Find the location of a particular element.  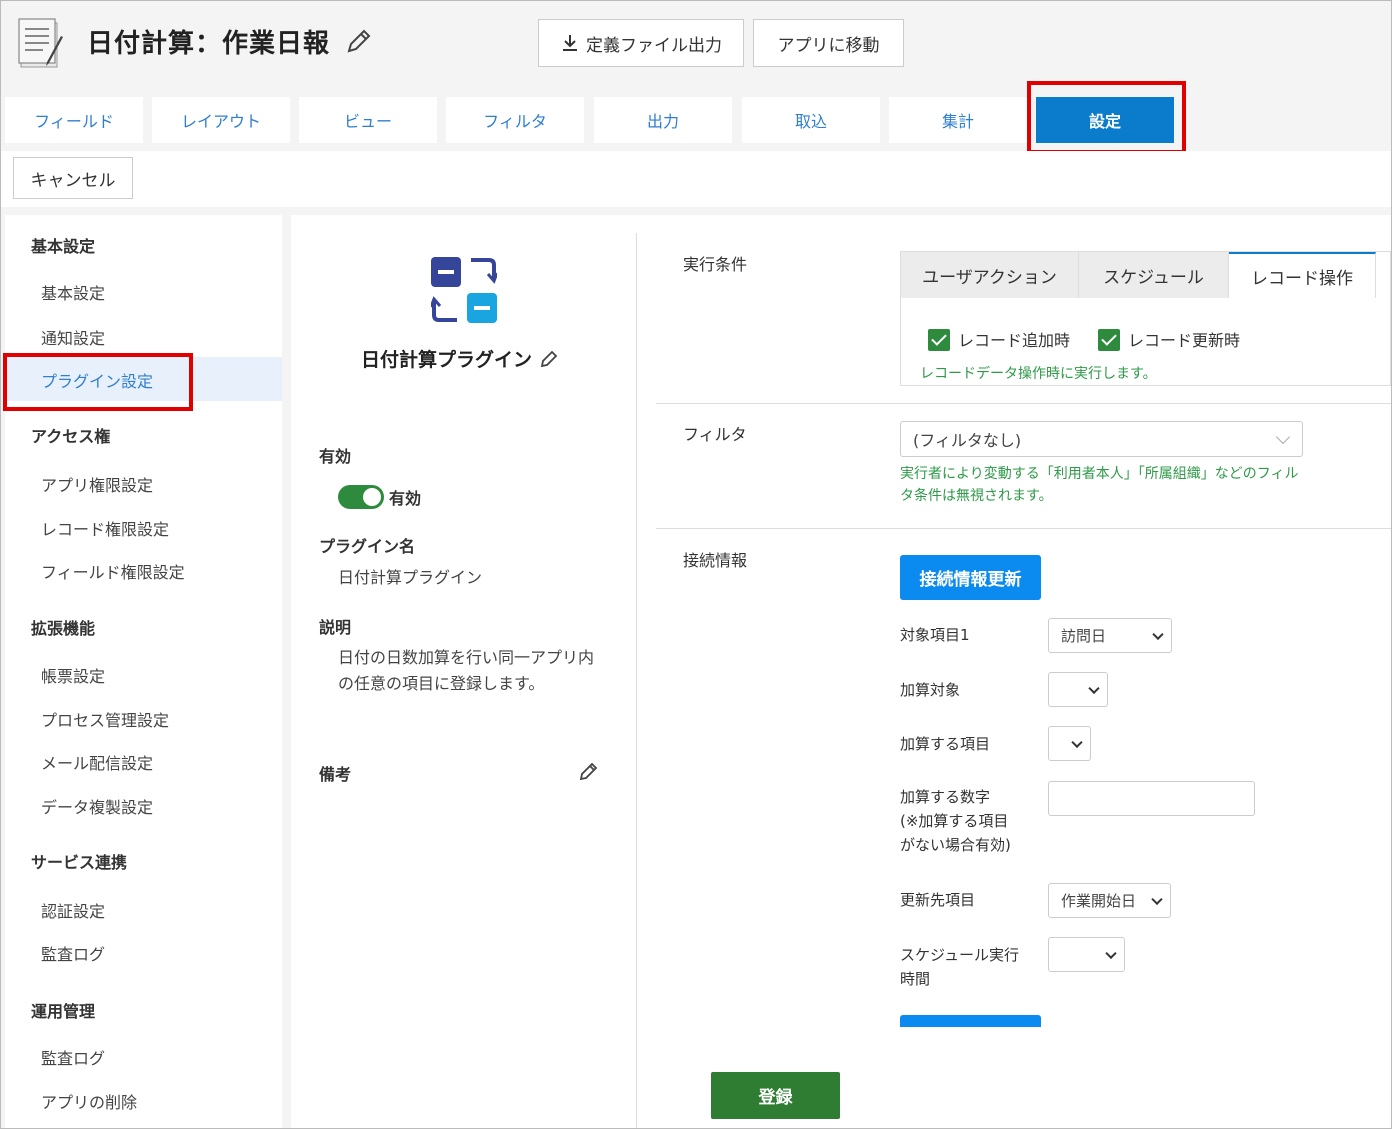

checkbox-record-update is located at coordinates (1109, 340).